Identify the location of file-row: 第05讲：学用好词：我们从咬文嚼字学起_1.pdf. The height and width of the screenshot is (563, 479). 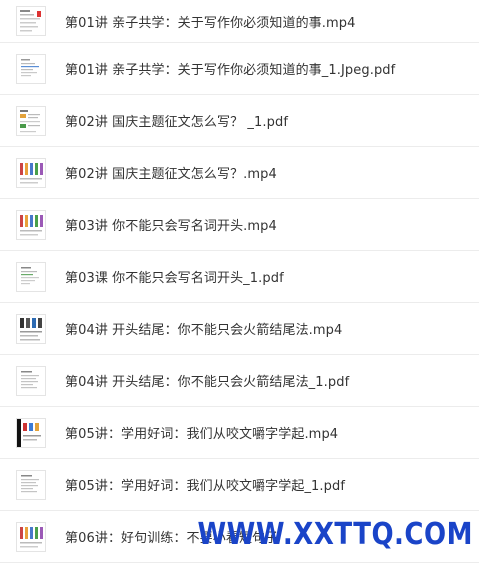
(239, 485).